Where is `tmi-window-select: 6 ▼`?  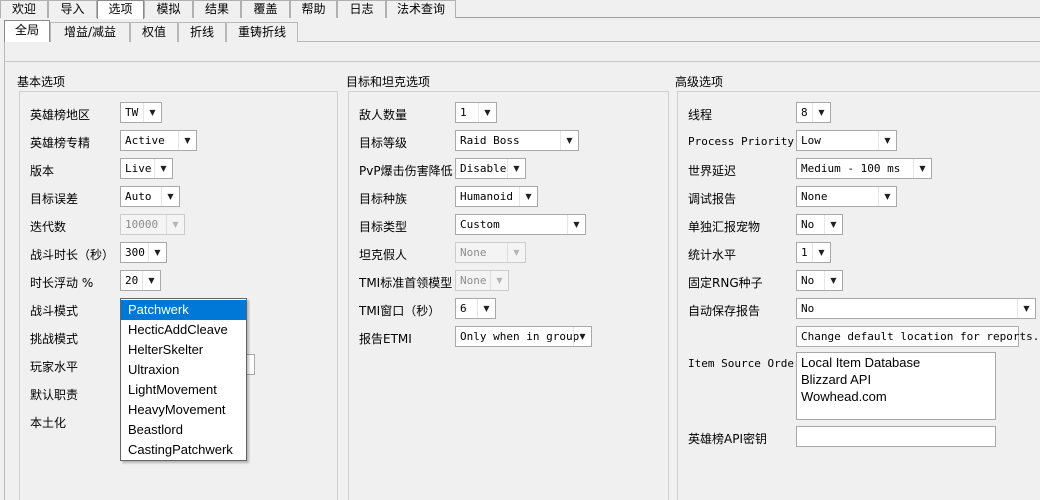
tmi-window-select: 6 ▼ is located at coordinates (475, 308).